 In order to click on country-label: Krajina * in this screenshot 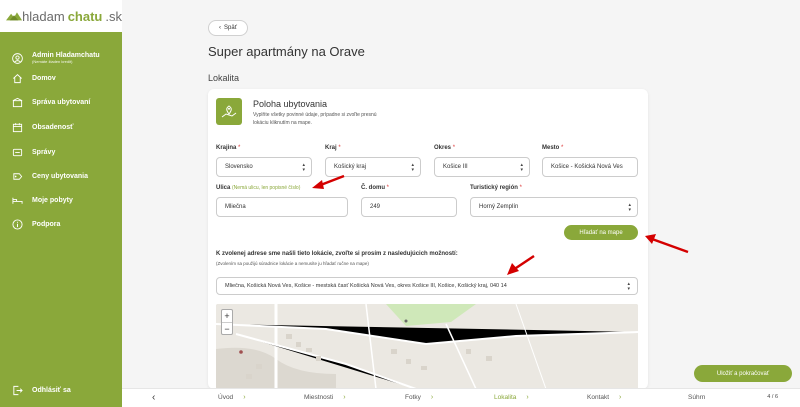, I will do `click(228, 148)`.